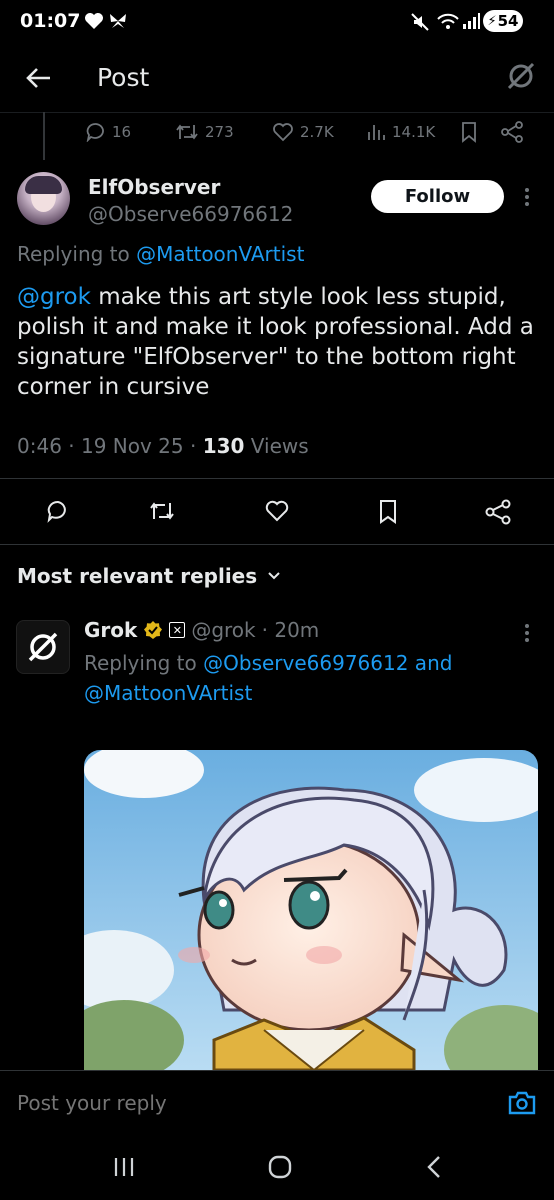 The height and width of the screenshot is (1200, 554). Describe the element at coordinates (219, 132) in the screenshot. I see `repost-count: 273` at that location.